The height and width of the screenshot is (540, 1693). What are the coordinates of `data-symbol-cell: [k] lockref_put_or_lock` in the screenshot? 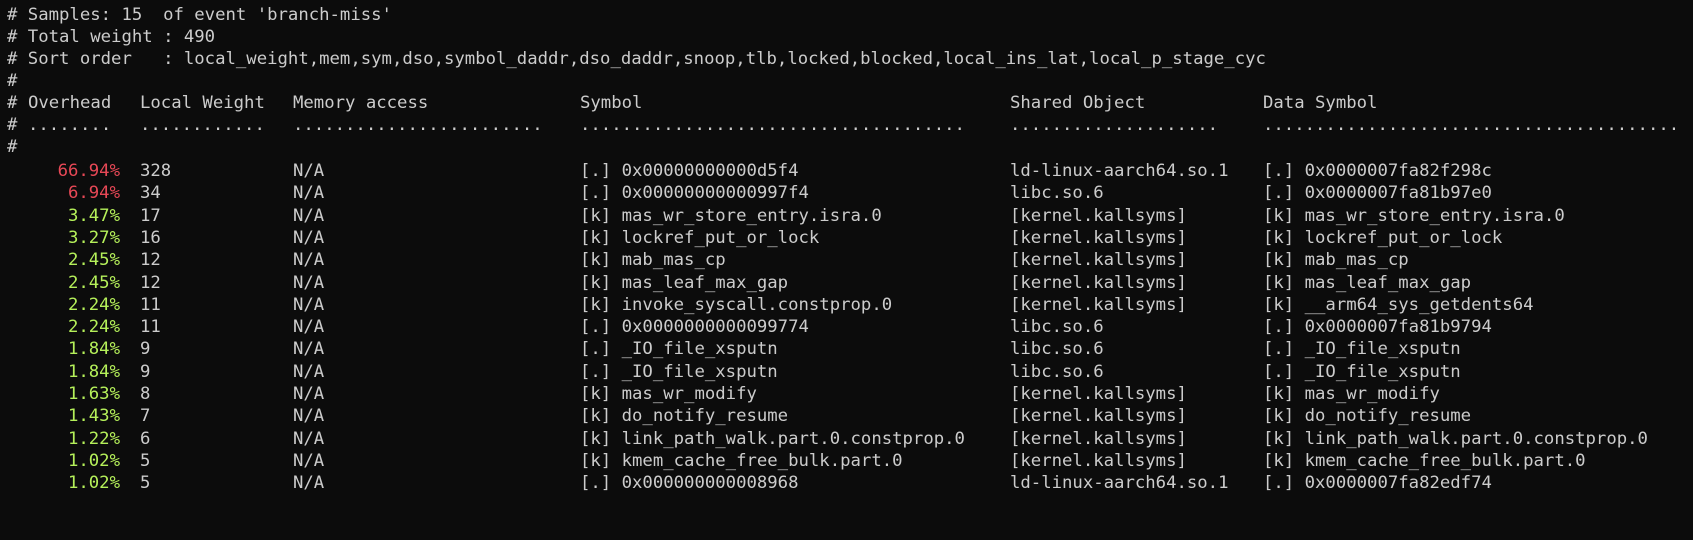 It's located at (1383, 237).